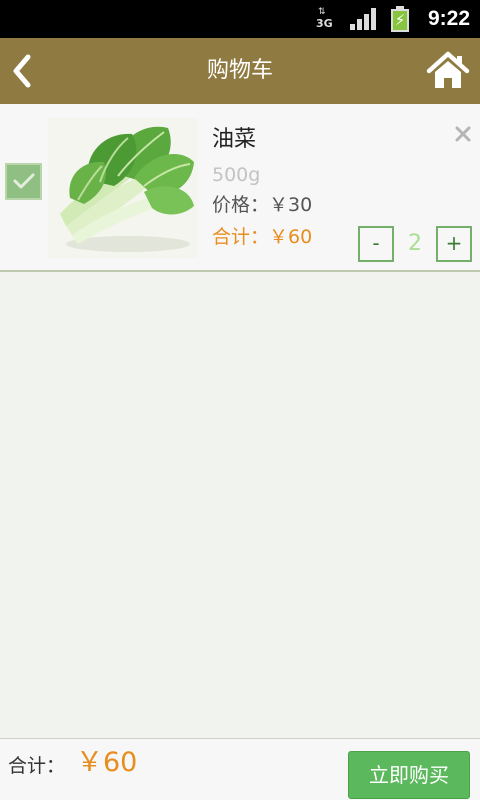 This screenshot has width=480, height=800. What do you see at coordinates (127, 189) in the screenshot?
I see `bok-choy-image` at bounding box center [127, 189].